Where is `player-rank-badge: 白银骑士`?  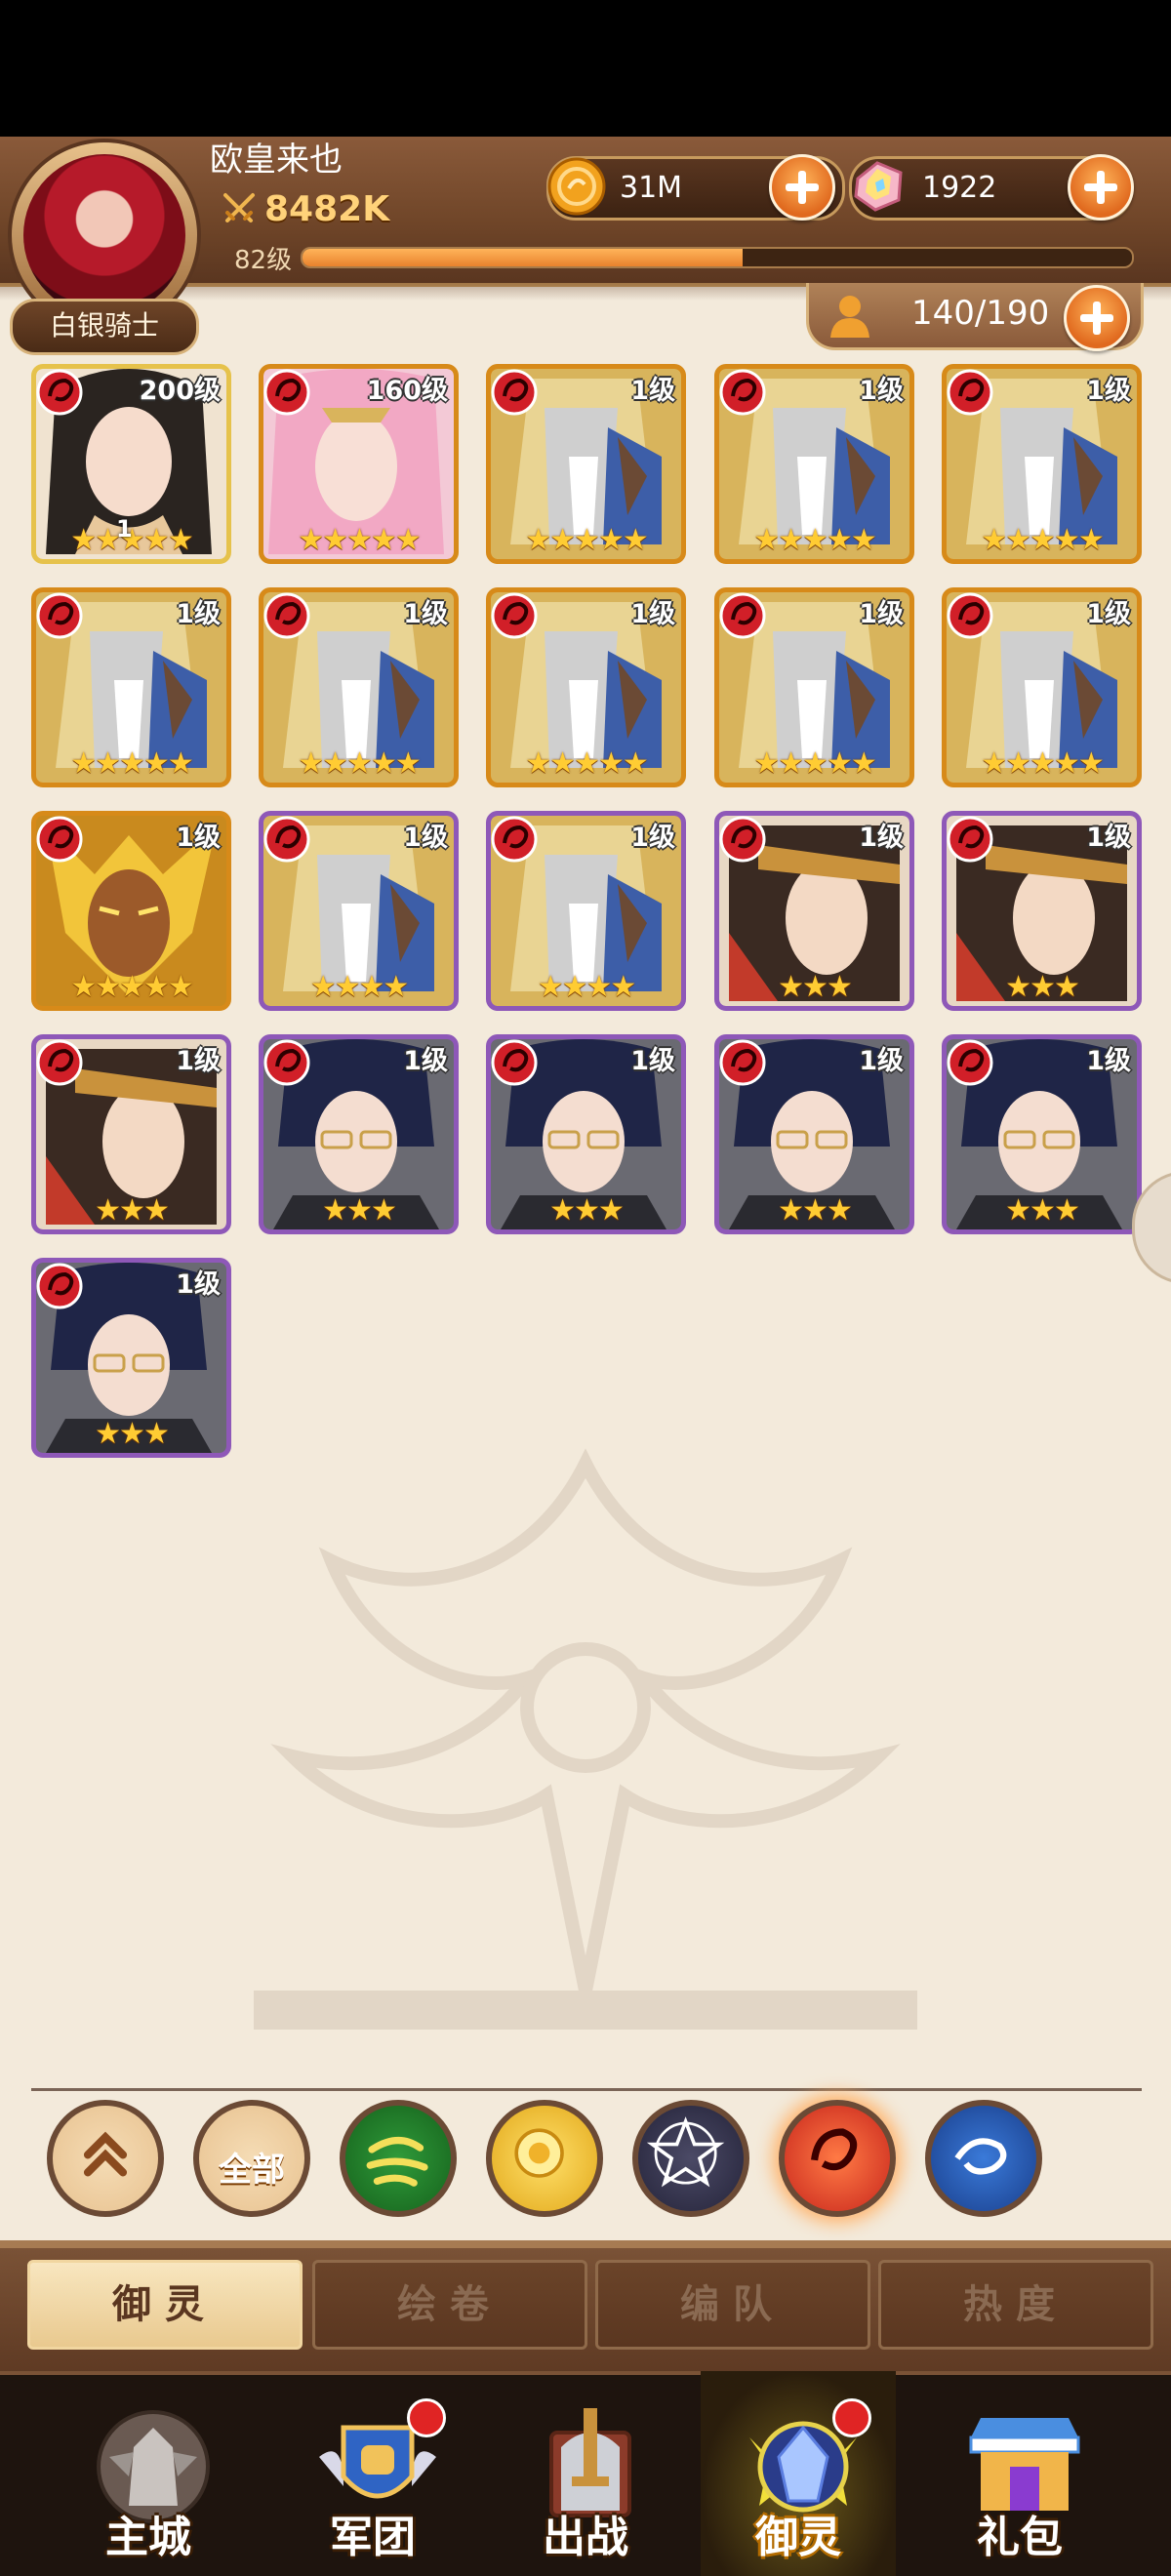
player-rank-badge: 白银骑士 is located at coordinates (104, 327).